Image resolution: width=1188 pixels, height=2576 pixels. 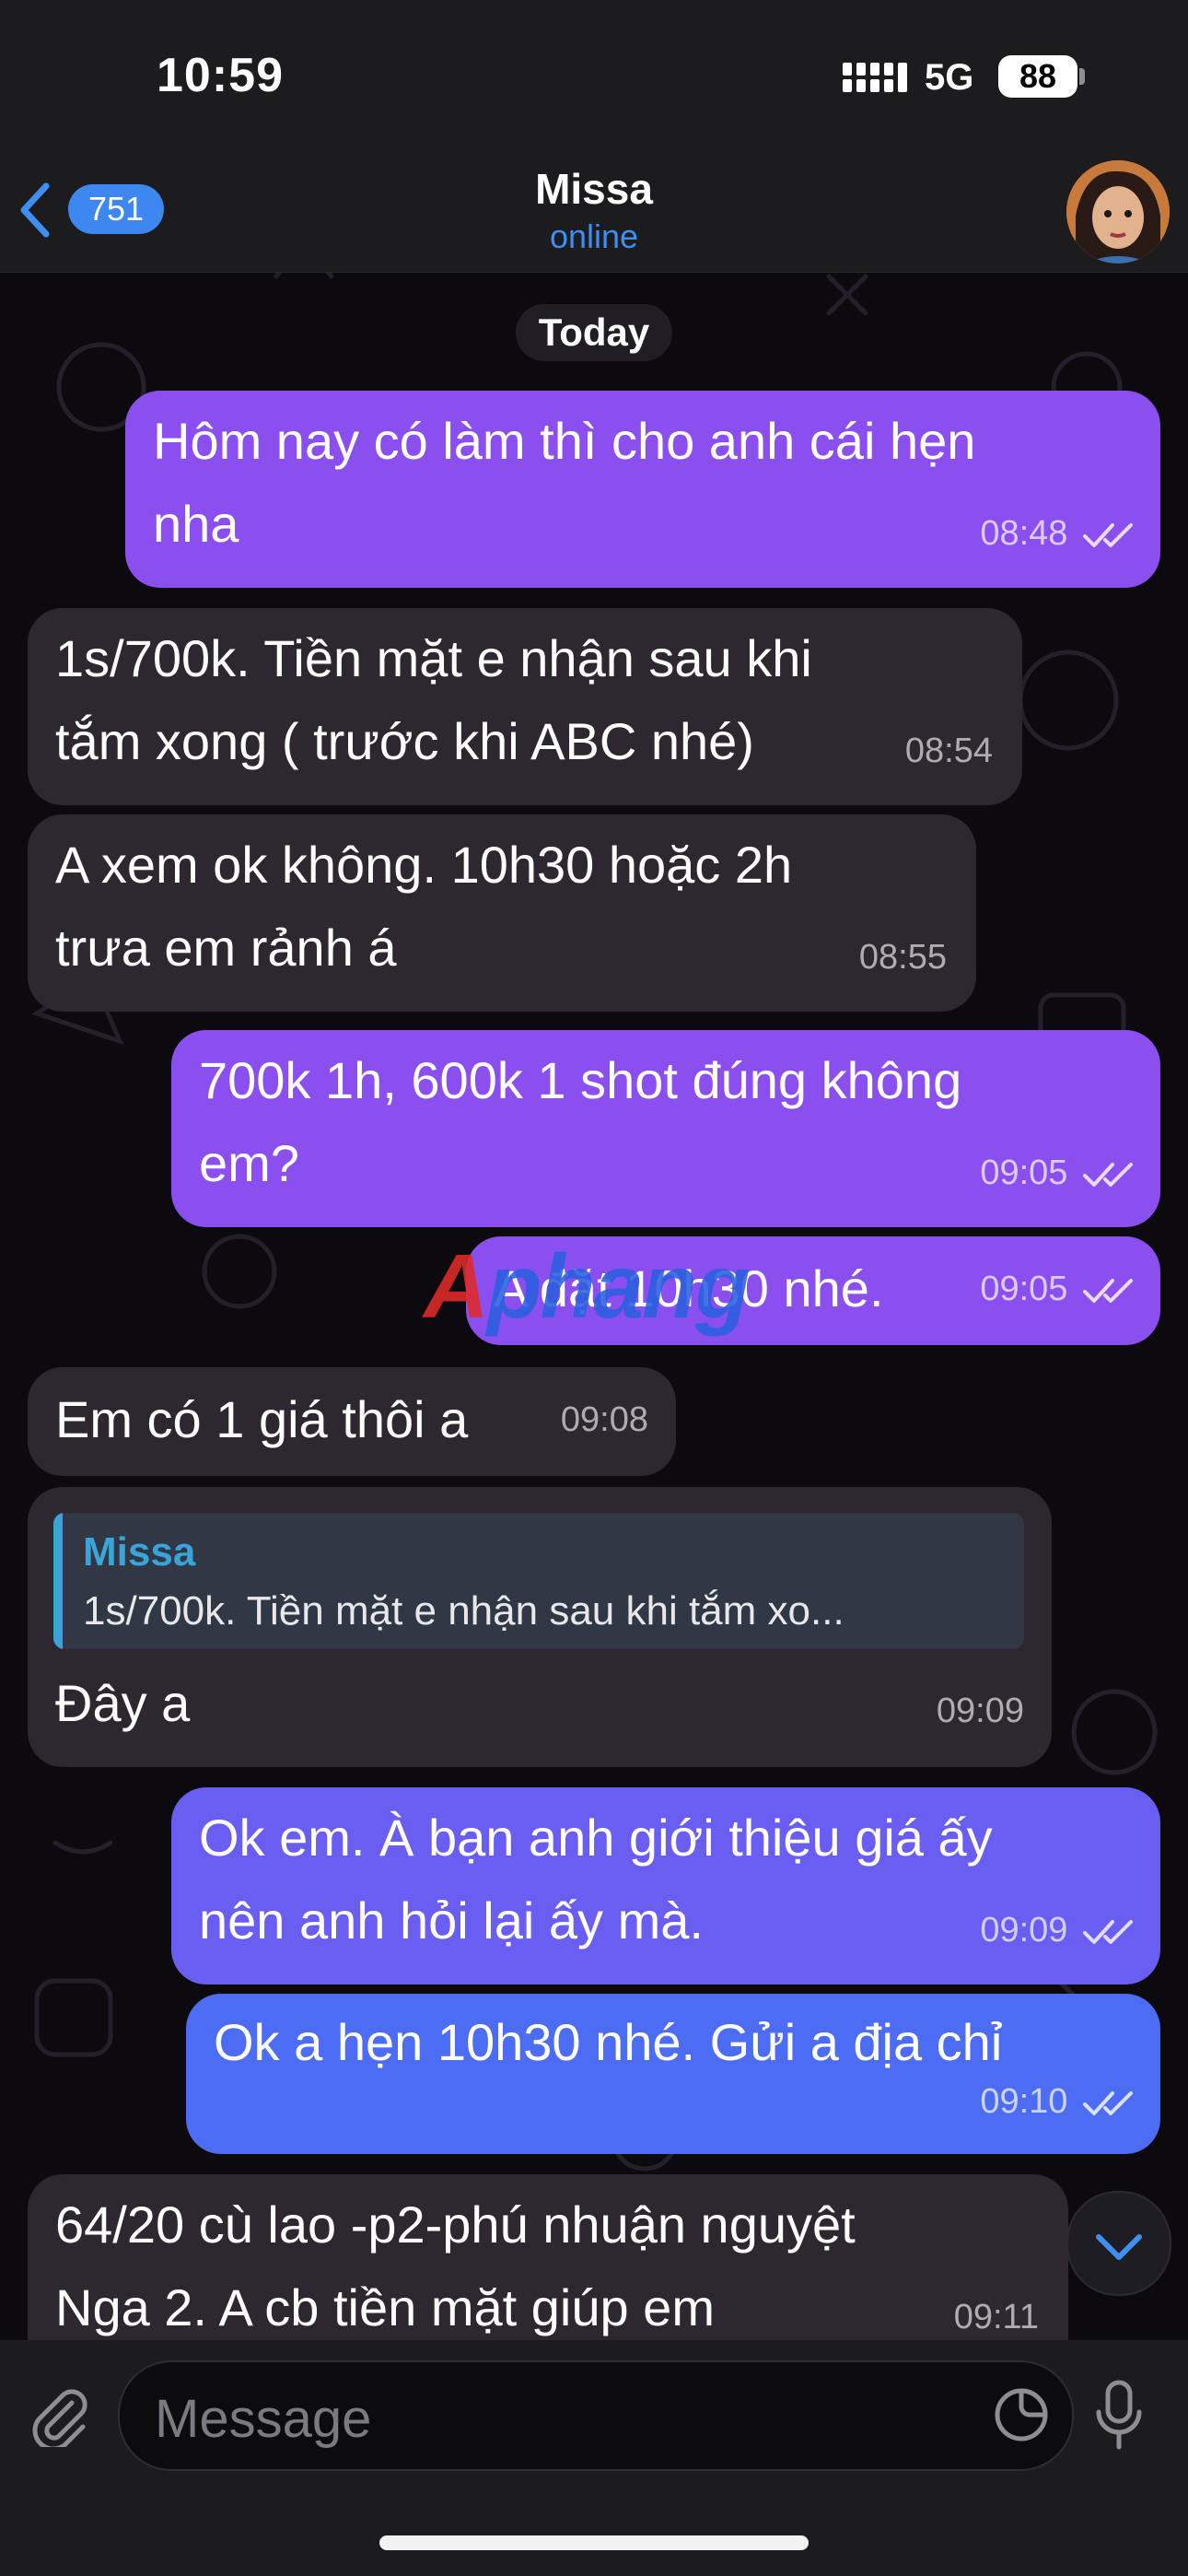 What do you see at coordinates (594, 332) in the screenshot?
I see `date-separator: Today` at bounding box center [594, 332].